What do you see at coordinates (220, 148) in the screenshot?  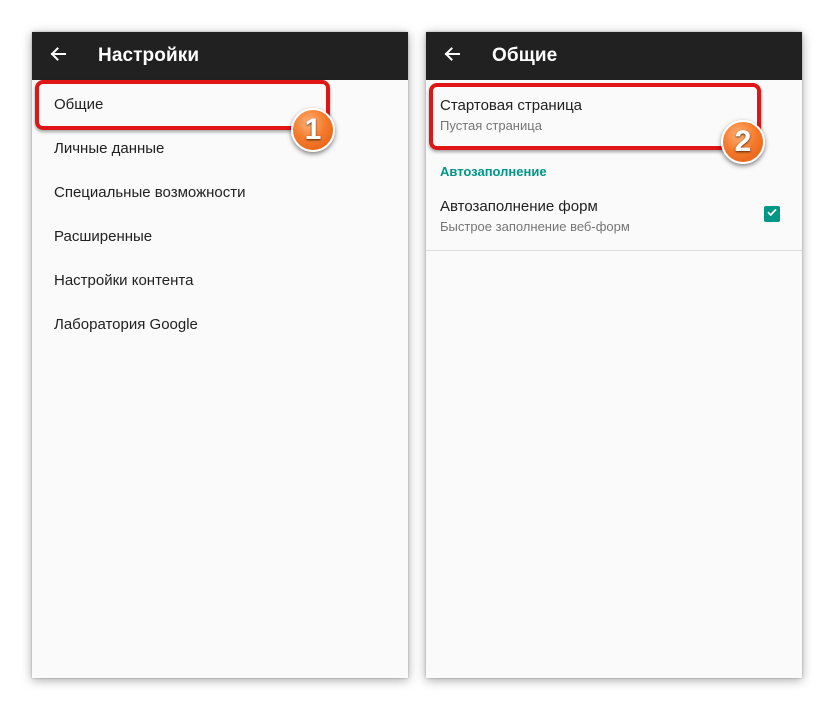 I see `menu-item-personal-data: Личные данные` at bounding box center [220, 148].